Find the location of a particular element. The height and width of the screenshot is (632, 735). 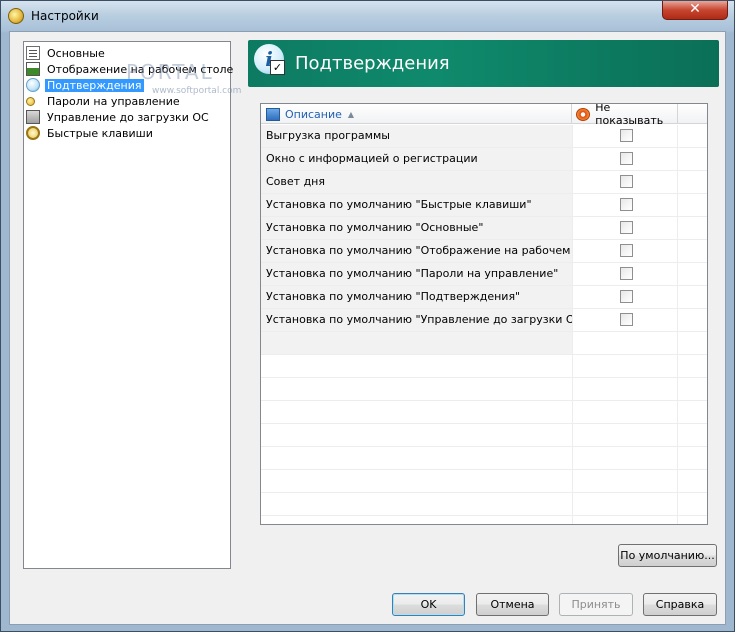

sidebar-item-boot-control: Управление до загрузки ОС is located at coordinates (118, 117).